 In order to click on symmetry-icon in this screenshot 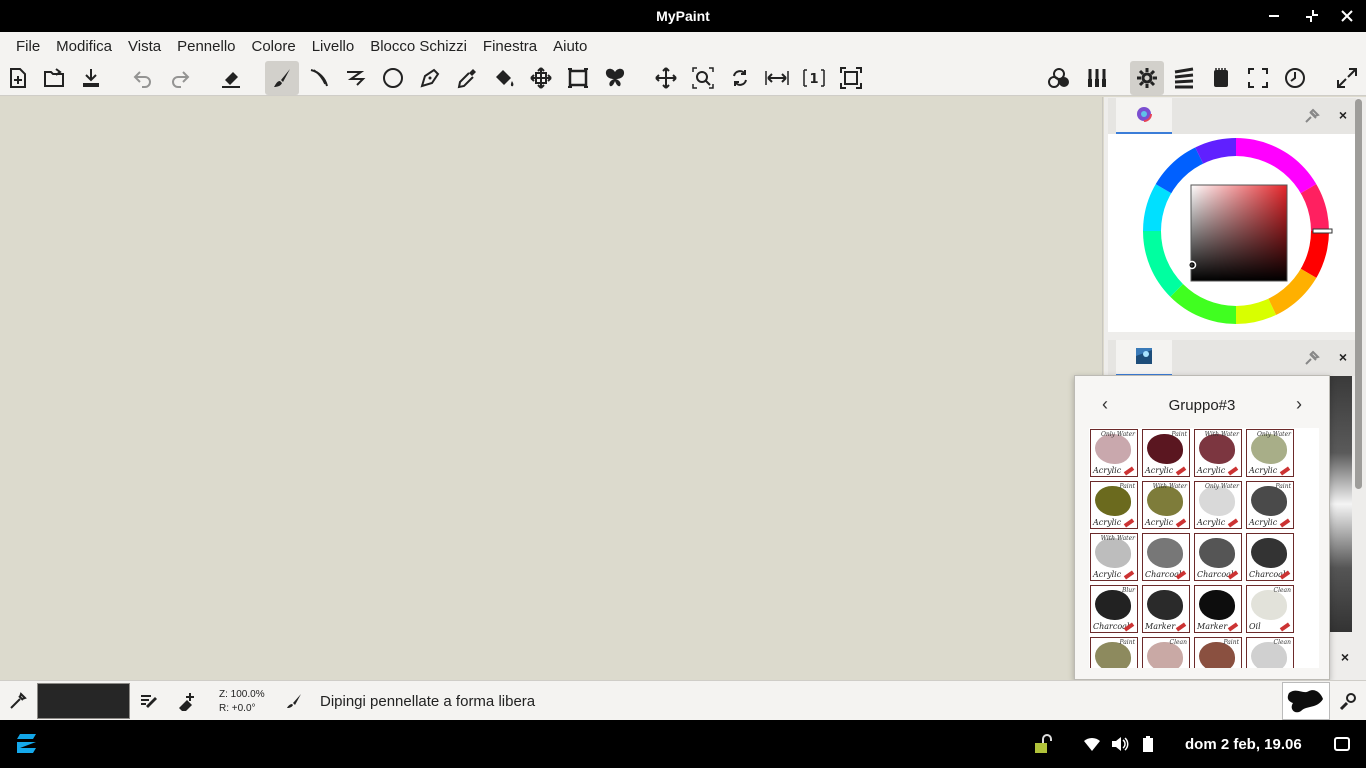, I will do `click(615, 78)`.